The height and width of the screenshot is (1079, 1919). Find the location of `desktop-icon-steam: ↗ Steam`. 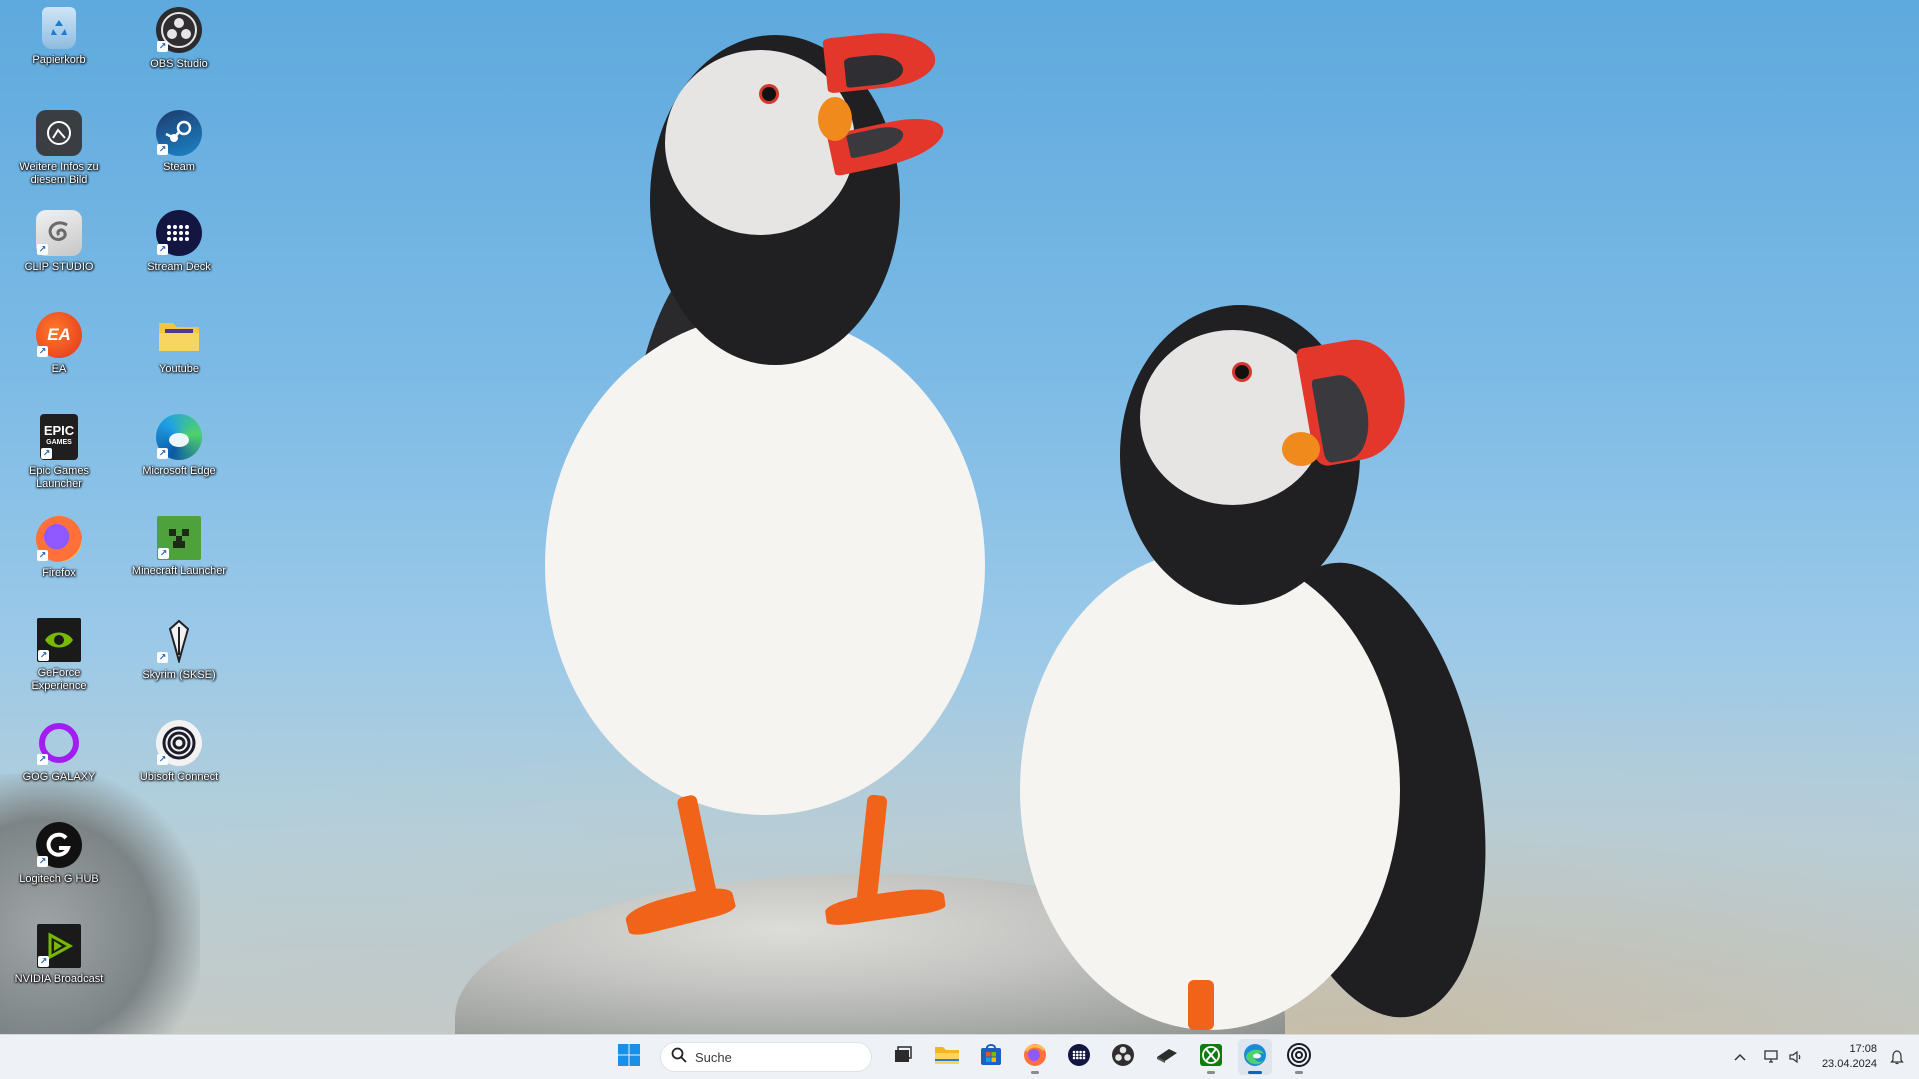

desktop-icon-steam: ↗ Steam is located at coordinates (179, 150).